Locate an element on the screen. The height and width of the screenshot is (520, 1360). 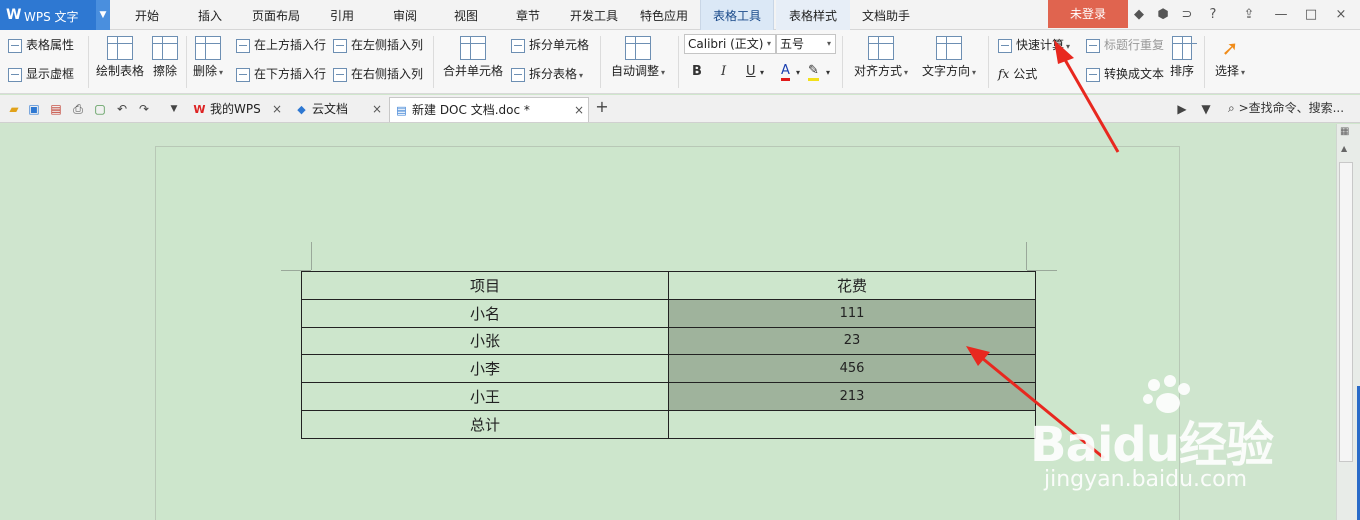
table-cell-selected: 111 is located at coordinates (852, 313).